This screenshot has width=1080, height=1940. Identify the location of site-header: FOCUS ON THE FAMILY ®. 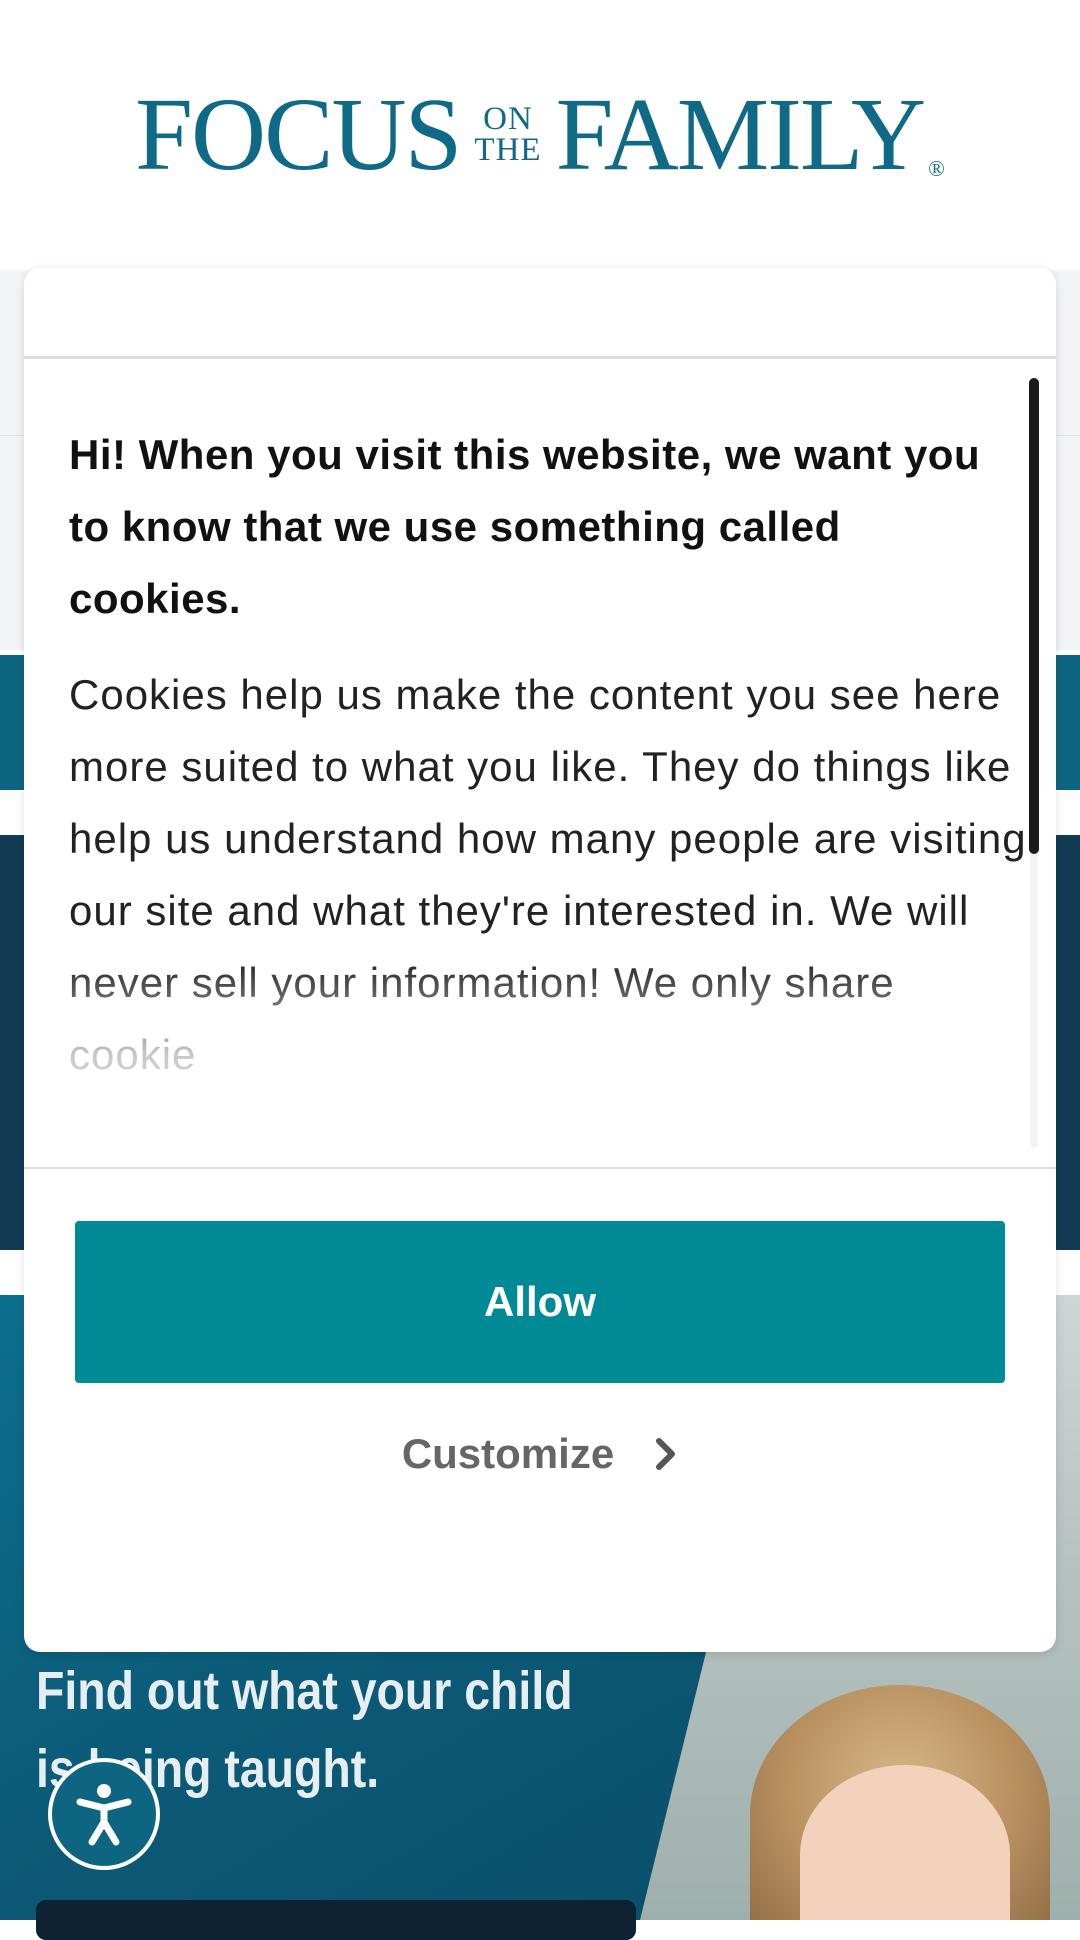
(540, 135).